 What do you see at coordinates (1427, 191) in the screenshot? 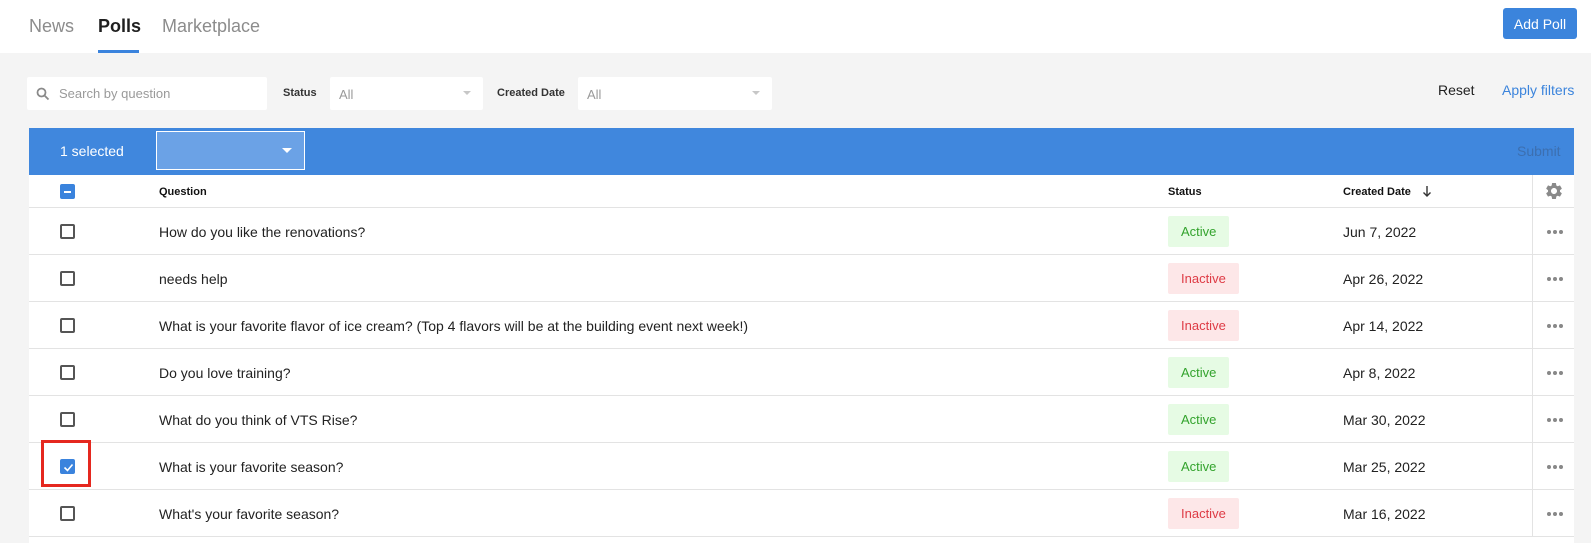
I see `sort-down-arrow-icon` at bounding box center [1427, 191].